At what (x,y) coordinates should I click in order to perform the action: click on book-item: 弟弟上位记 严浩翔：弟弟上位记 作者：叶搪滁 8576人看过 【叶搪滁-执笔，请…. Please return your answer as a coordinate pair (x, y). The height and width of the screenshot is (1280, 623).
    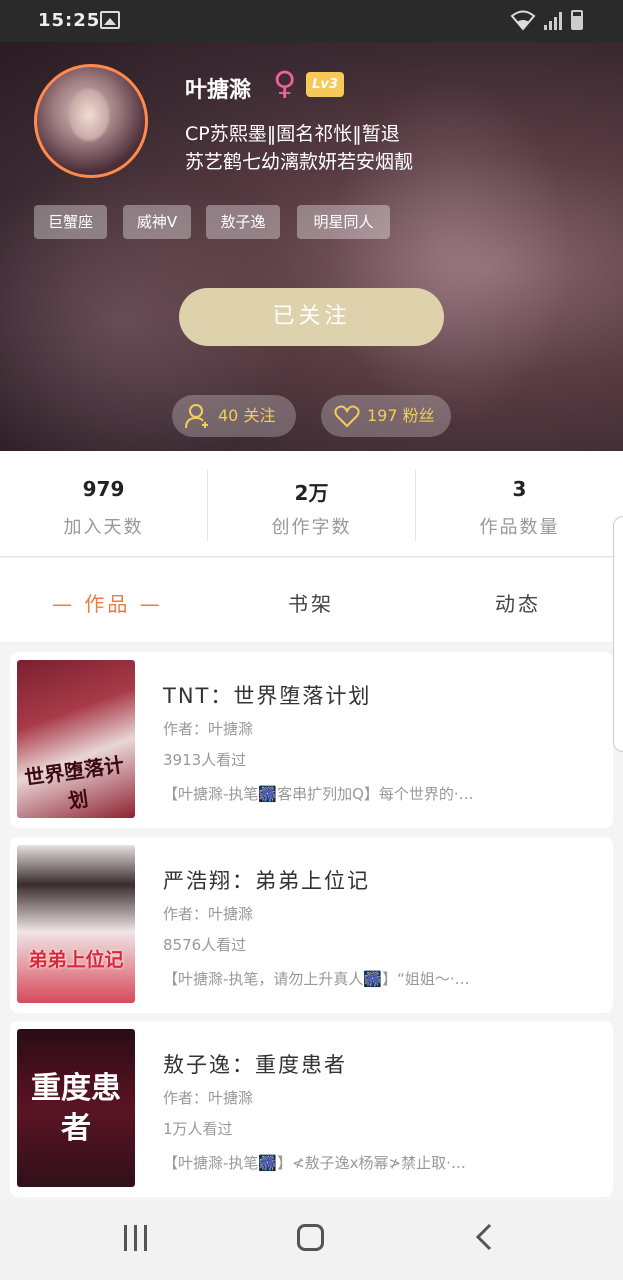
    Looking at the image, I should click on (311, 925).